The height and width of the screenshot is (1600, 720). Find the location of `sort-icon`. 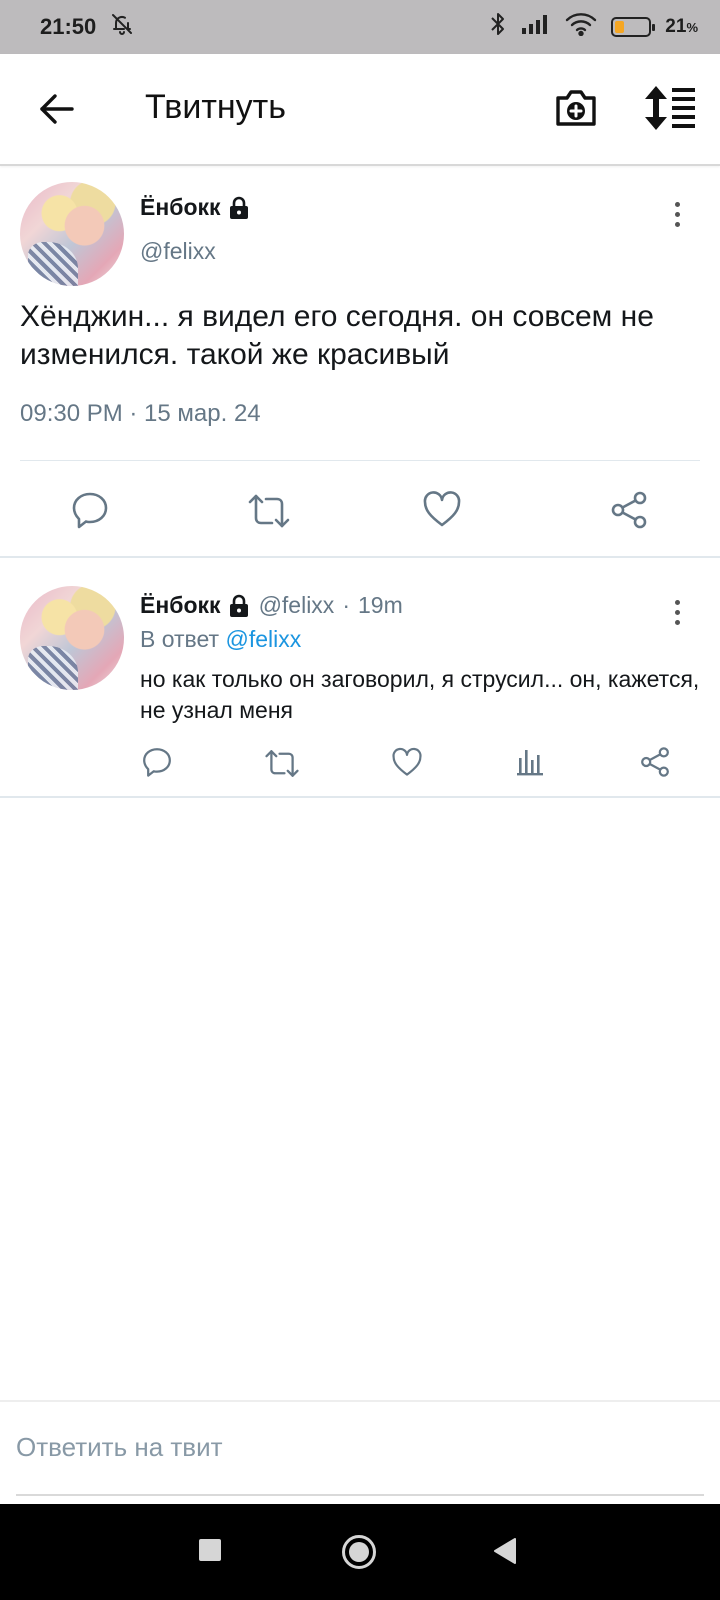

sort-icon is located at coordinates (670, 108).